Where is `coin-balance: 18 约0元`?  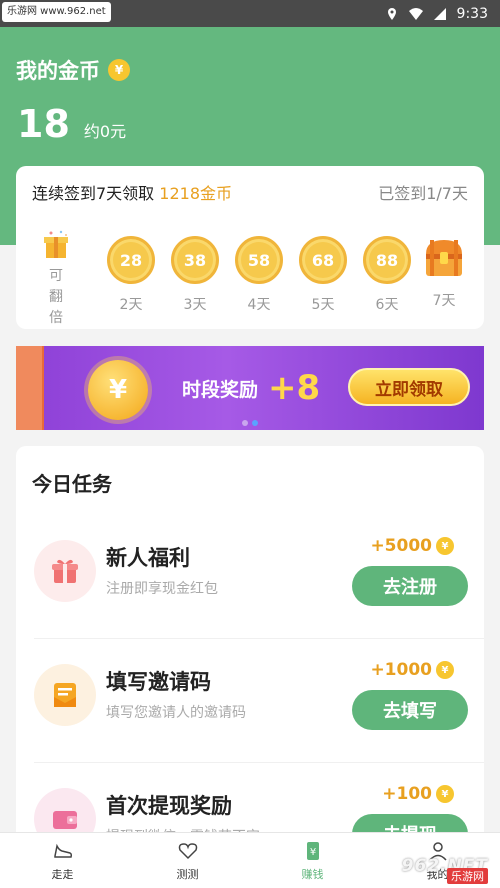 coin-balance: 18 约0元 is located at coordinates (71, 124).